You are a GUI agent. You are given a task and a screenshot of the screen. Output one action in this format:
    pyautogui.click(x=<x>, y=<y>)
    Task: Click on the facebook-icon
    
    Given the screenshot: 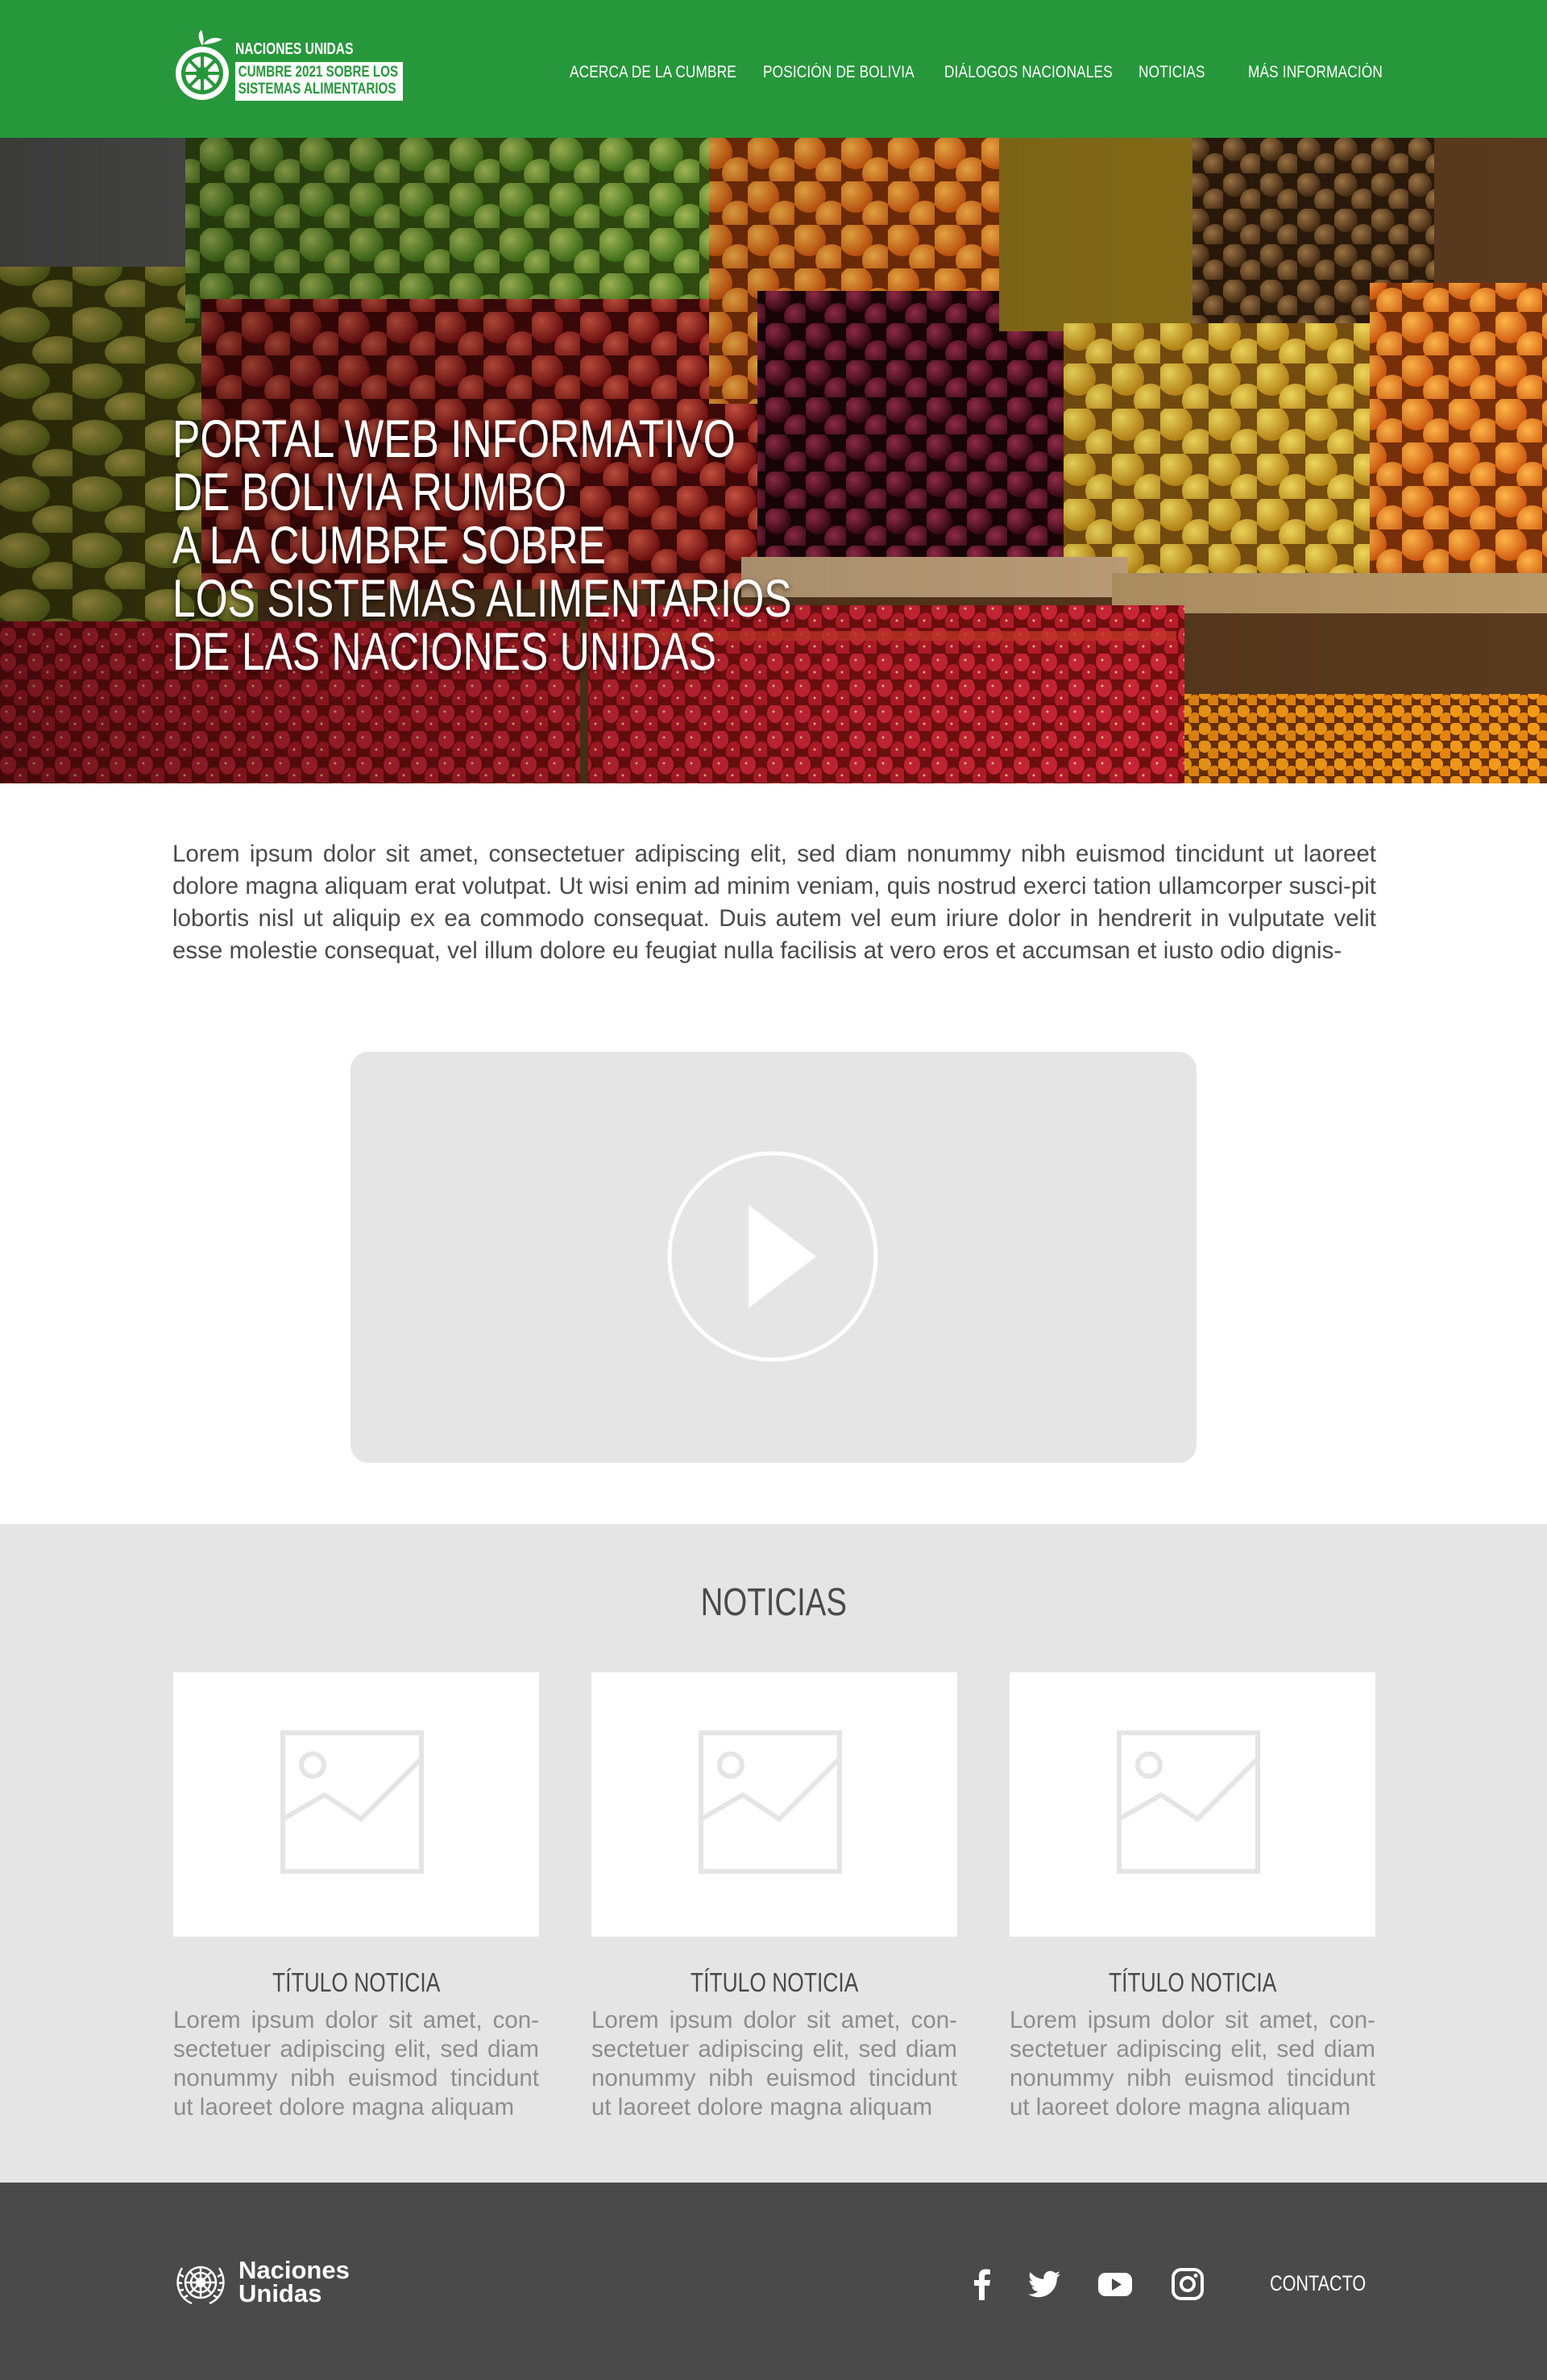 What is the action you would take?
    pyautogui.click(x=983, y=2284)
    